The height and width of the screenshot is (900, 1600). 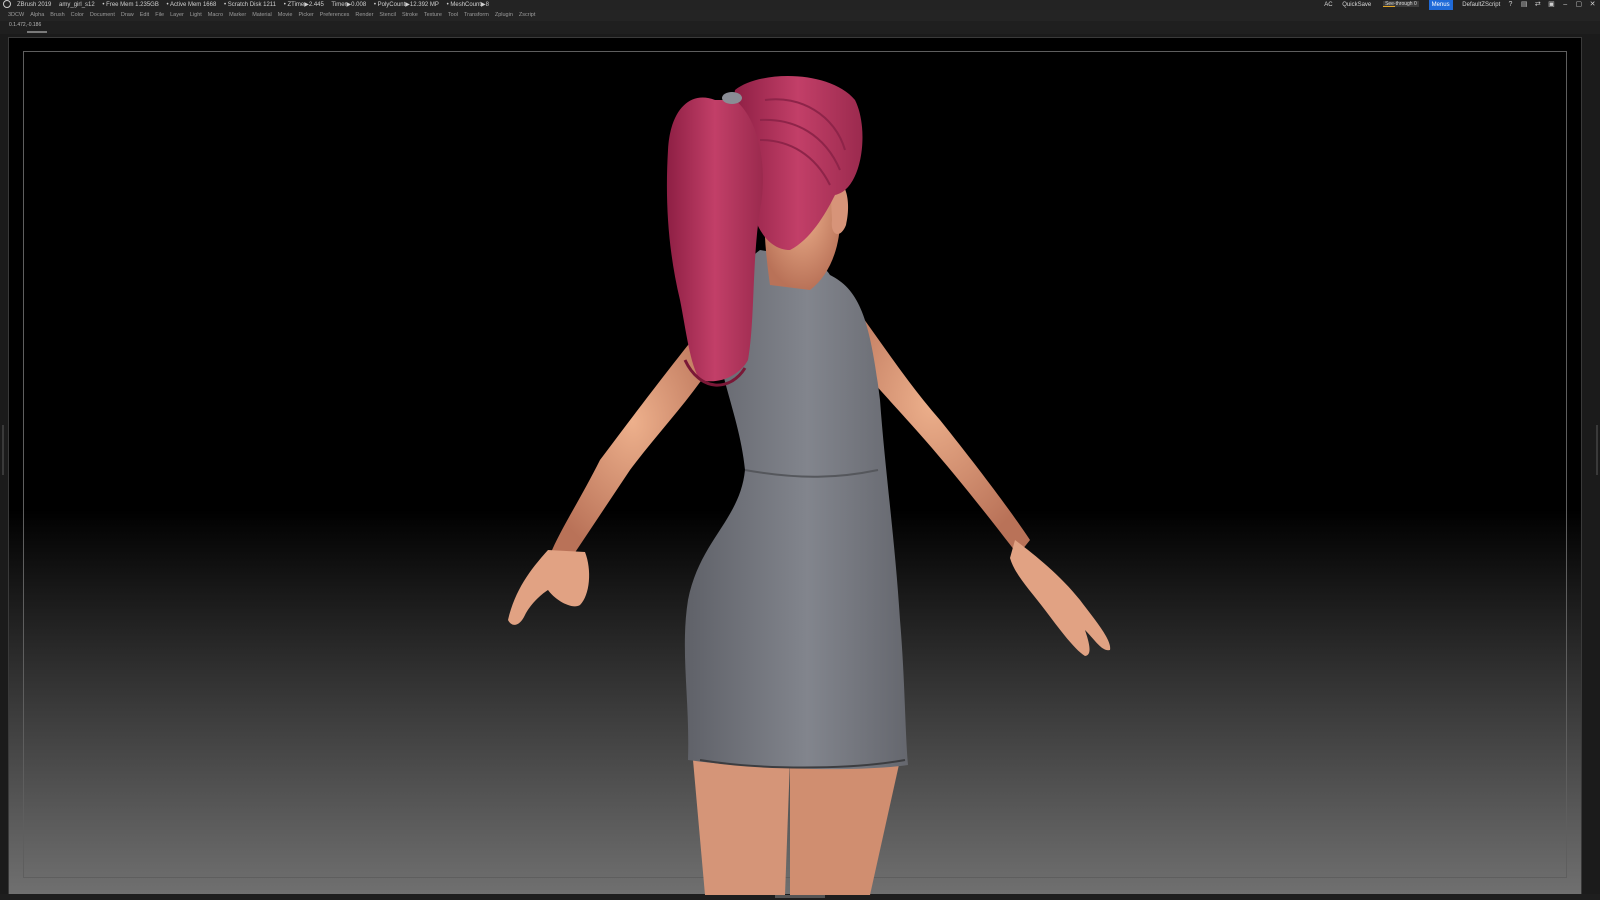 I want to click on hair-tie, so click(x=732, y=98).